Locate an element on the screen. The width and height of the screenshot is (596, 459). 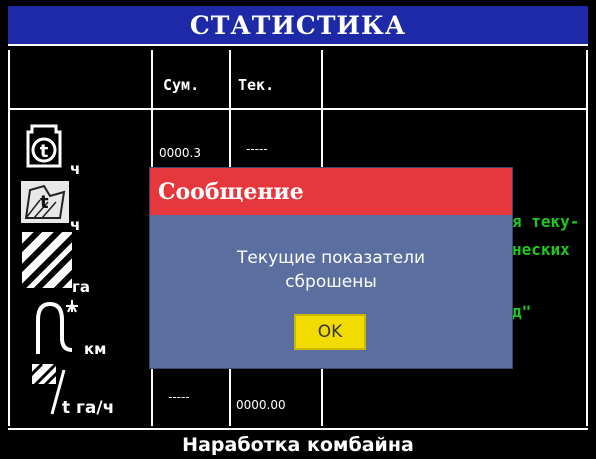
row-current-engine-hours: ----- is located at coordinates (257, 149).